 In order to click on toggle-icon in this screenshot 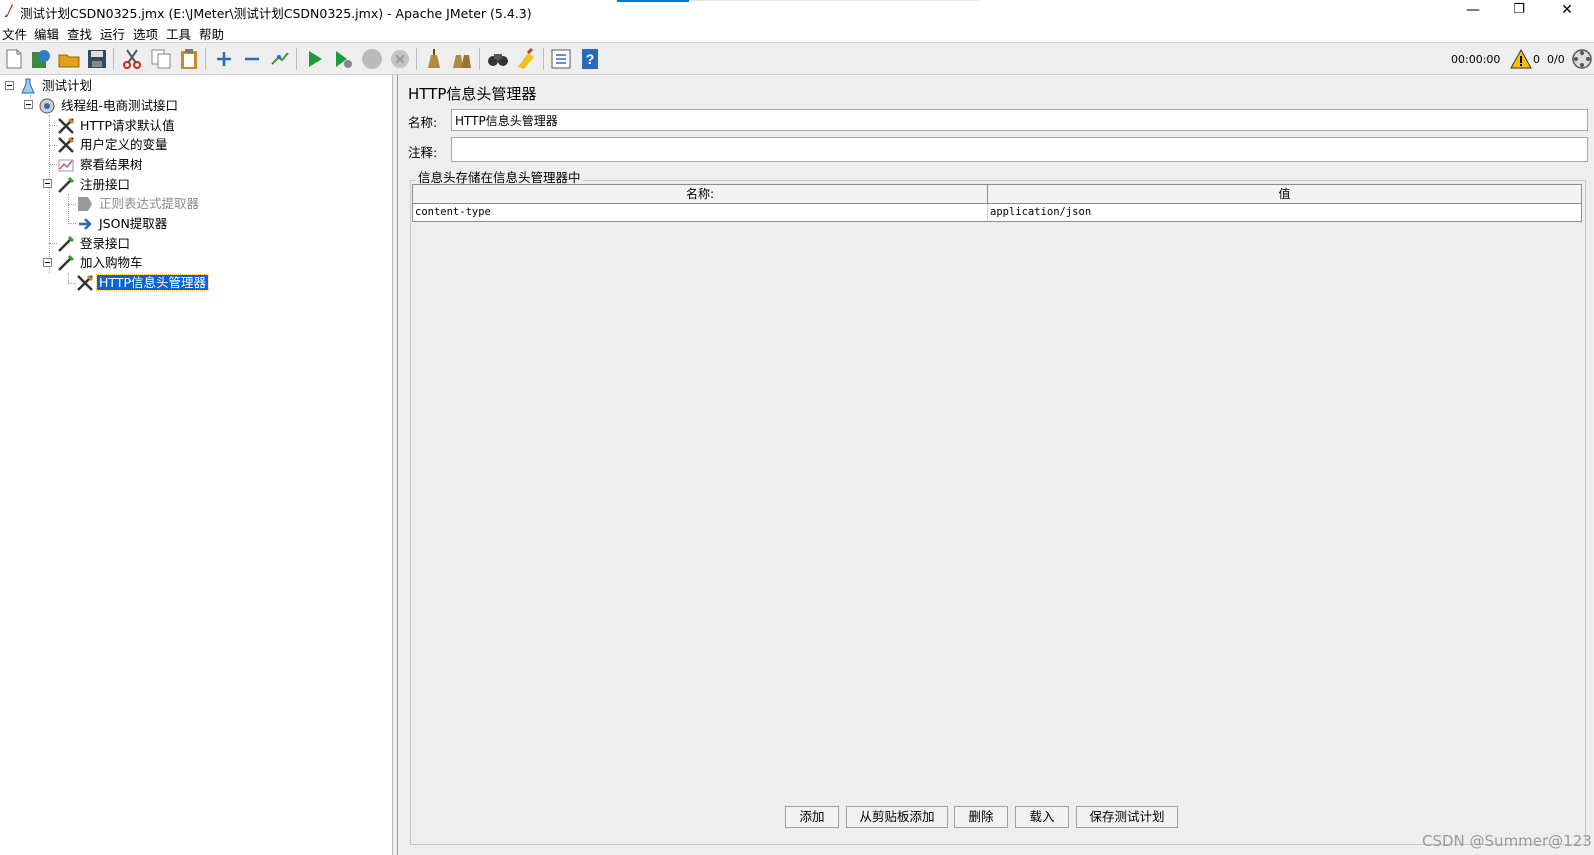, I will do `click(280, 59)`.